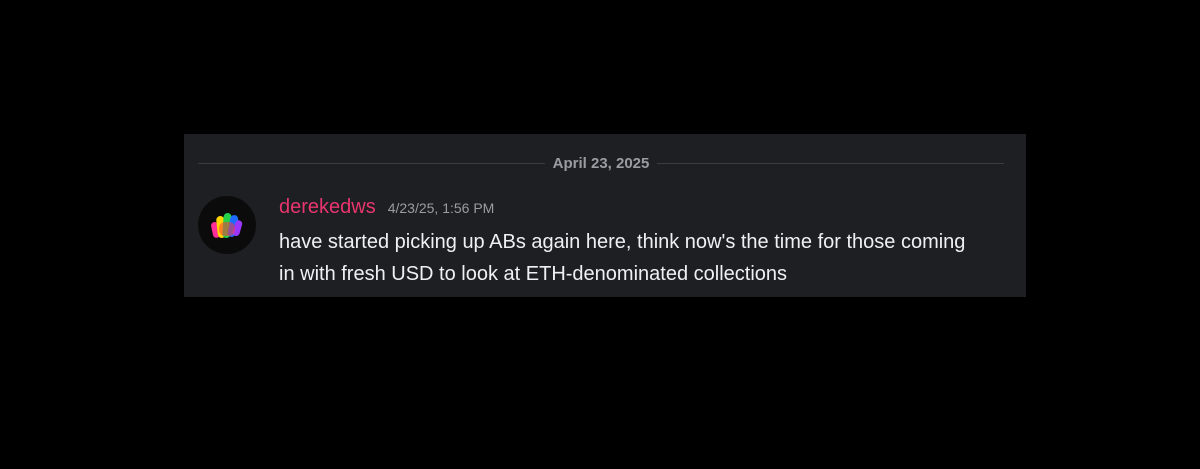  I want to click on username: derekedws, so click(327, 207).